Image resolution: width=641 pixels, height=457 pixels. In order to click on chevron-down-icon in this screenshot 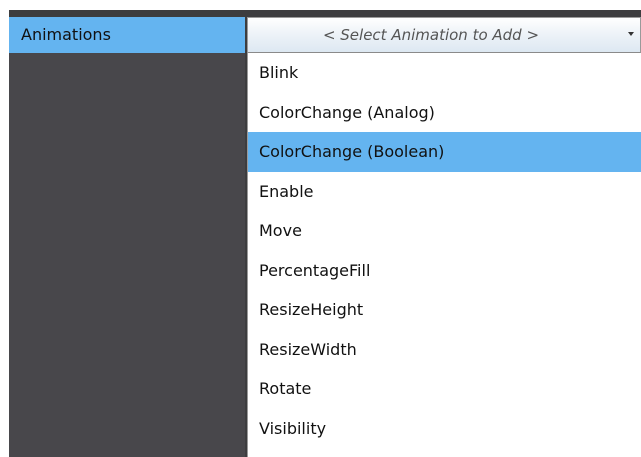, I will do `click(631, 34)`.